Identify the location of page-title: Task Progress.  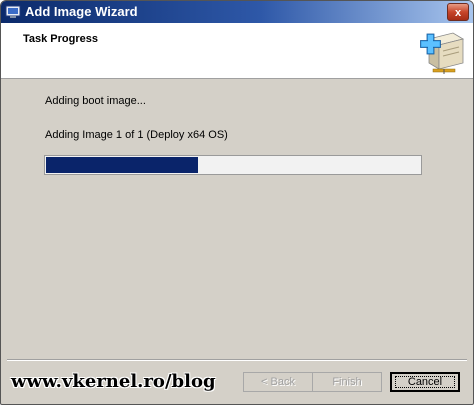
(61, 39).